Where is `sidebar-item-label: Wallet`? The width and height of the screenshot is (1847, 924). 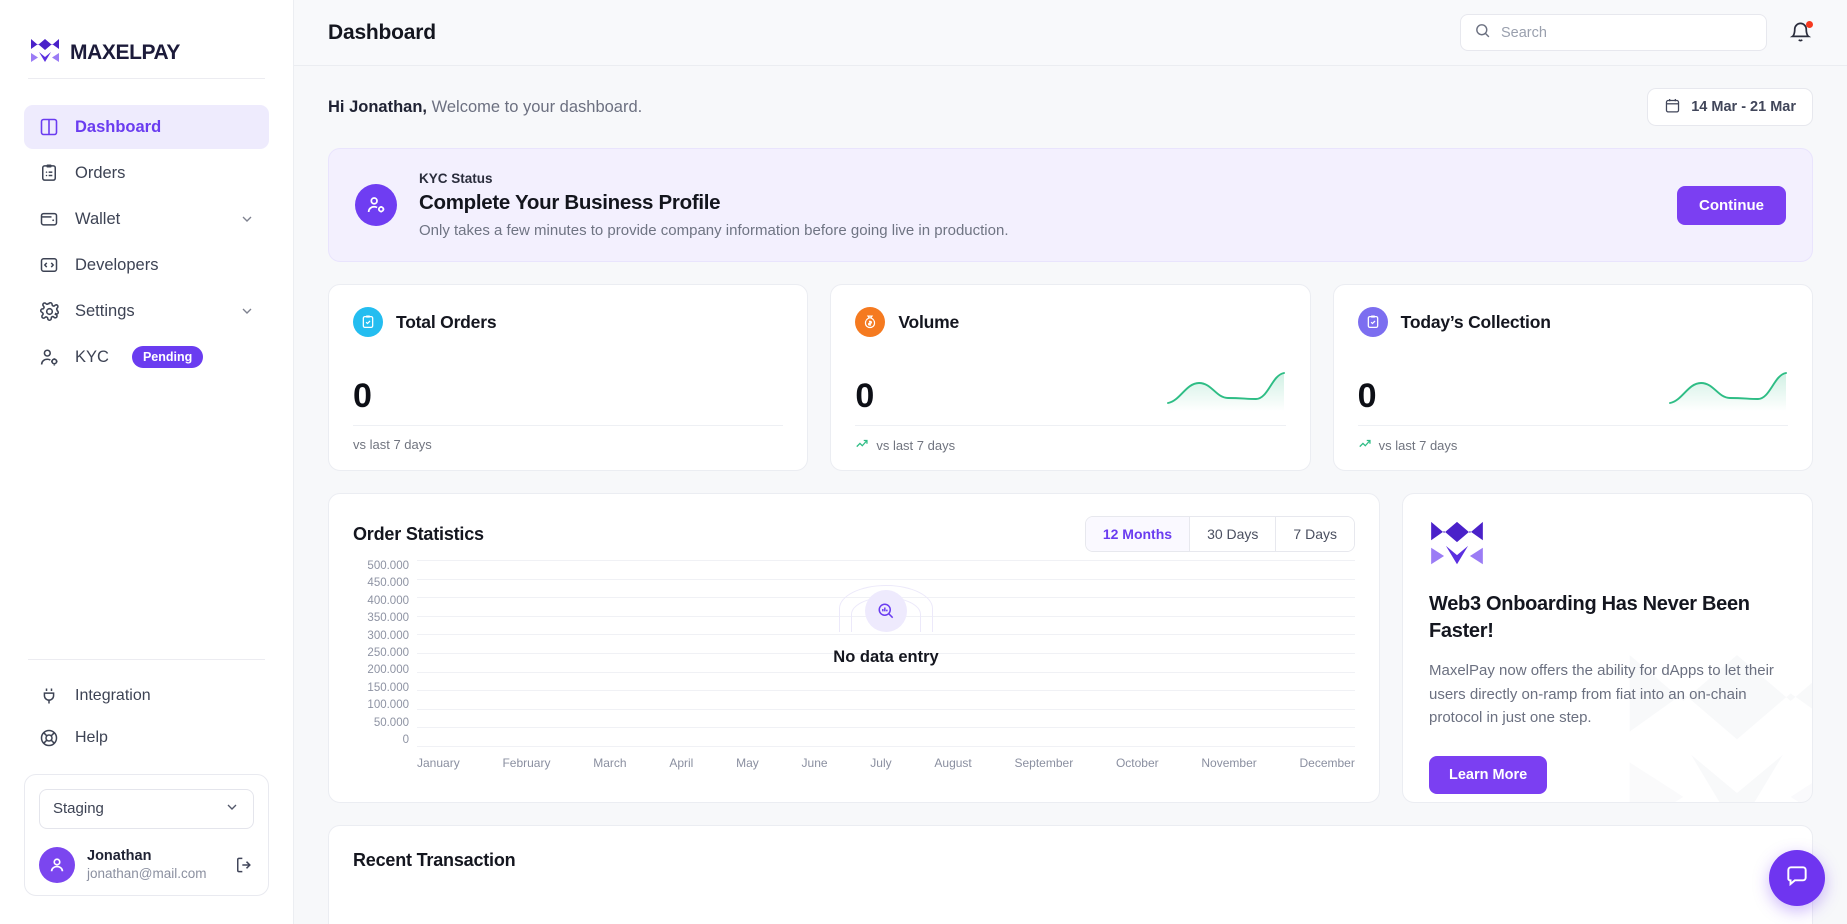 sidebar-item-label: Wallet is located at coordinates (98, 218).